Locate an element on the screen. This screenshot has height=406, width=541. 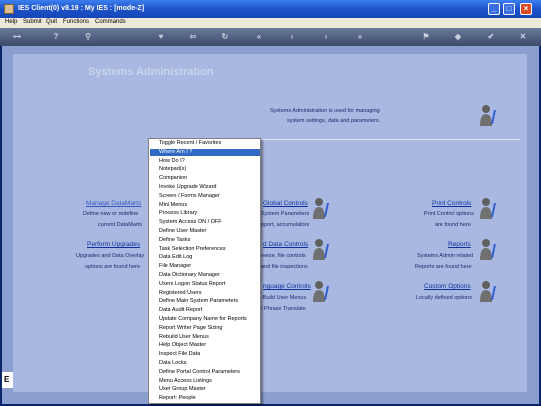
menu-item: Define Tasks is located at coordinates (205, 241).